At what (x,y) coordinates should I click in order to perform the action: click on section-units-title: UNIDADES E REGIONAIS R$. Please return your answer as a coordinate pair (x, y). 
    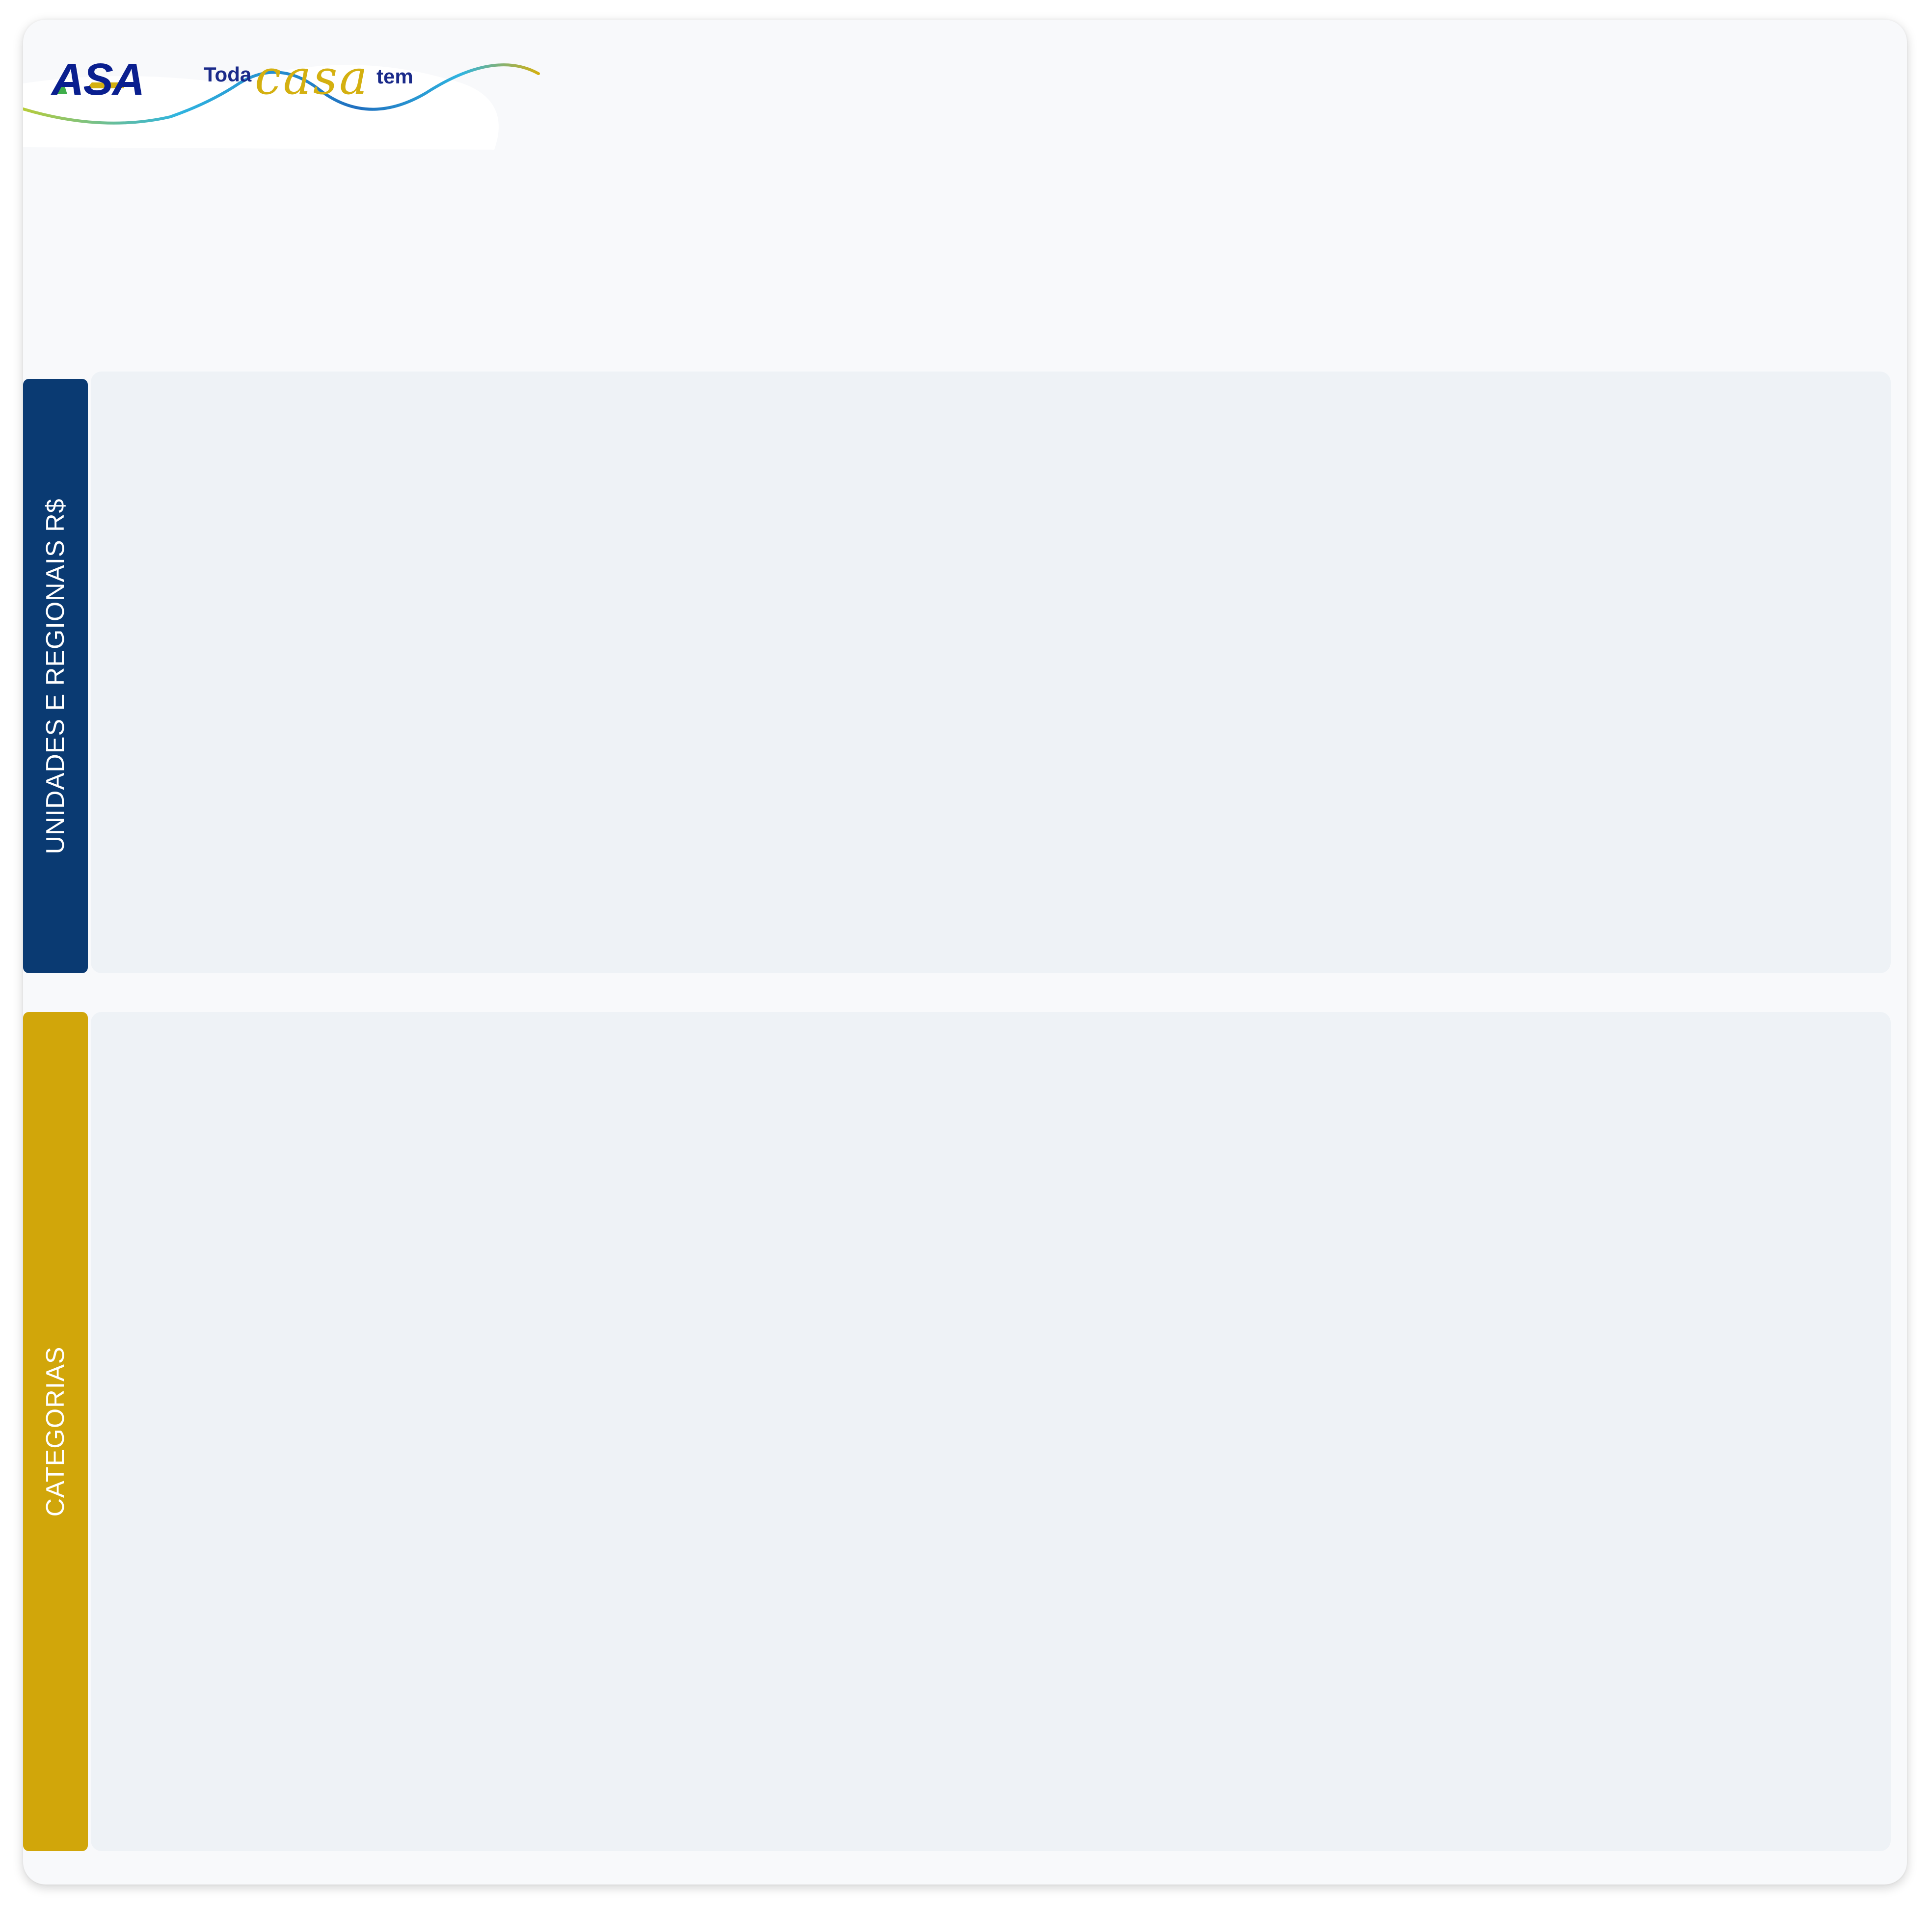
    Looking at the image, I should click on (55, 676).